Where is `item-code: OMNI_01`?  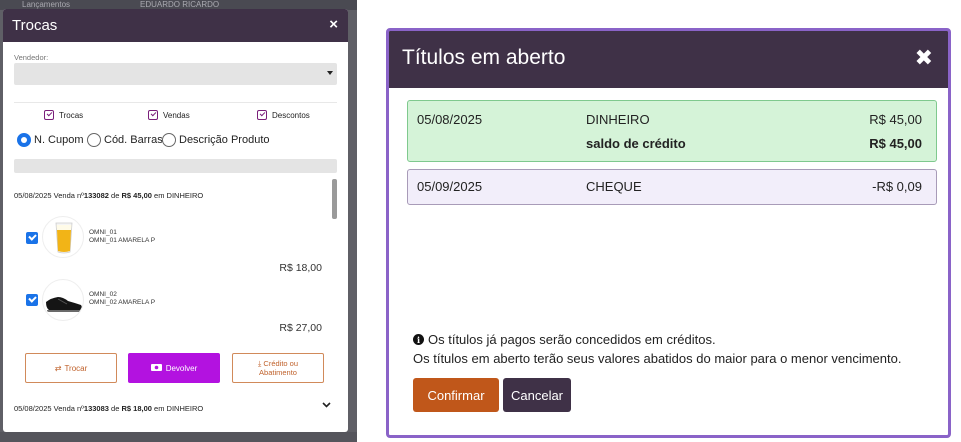 item-code: OMNI_01 is located at coordinates (103, 232).